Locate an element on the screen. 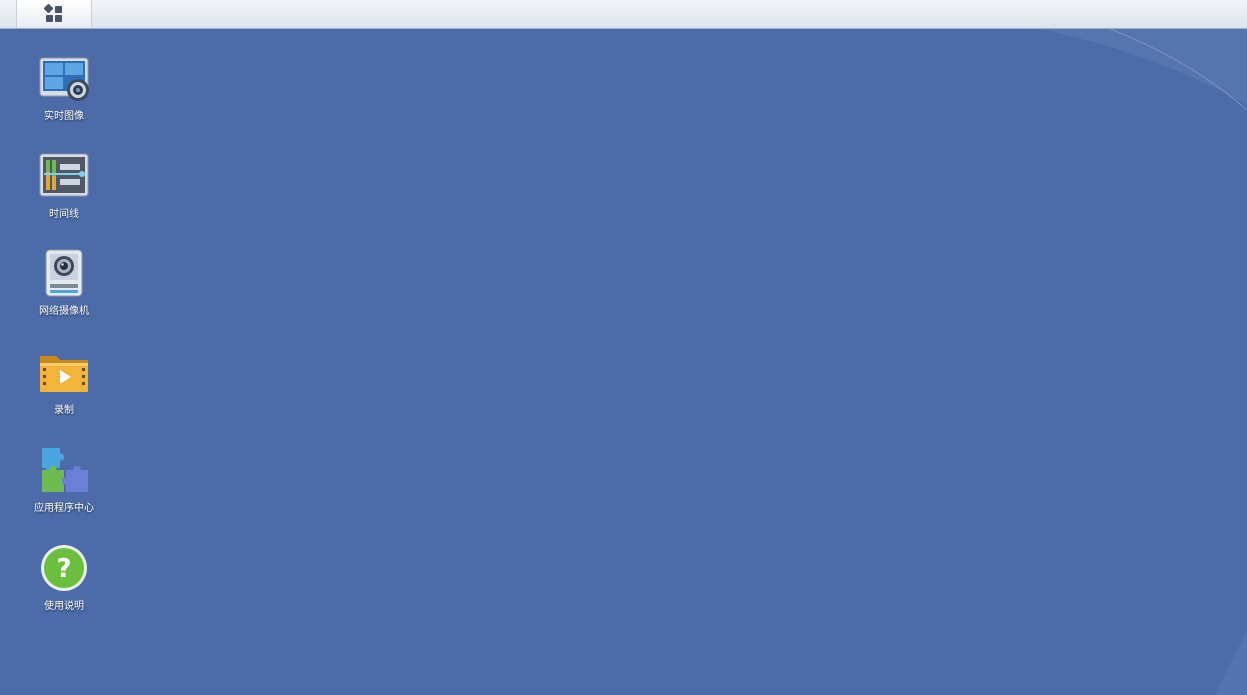 The width and height of the screenshot is (1247, 695). help-icon: ? is located at coordinates (64, 568).